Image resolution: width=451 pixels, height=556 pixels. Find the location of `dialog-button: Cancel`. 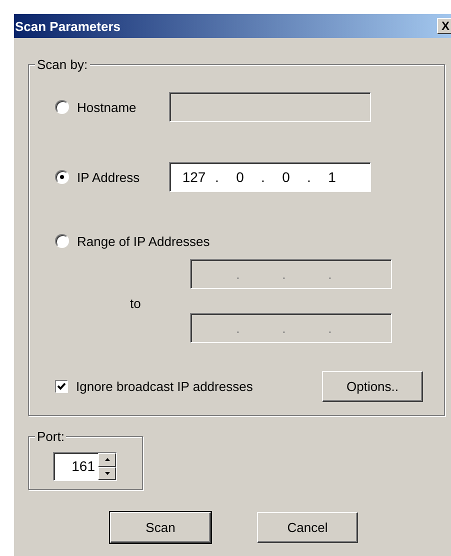

dialog-button: Cancel is located at coordinates (307, 527).